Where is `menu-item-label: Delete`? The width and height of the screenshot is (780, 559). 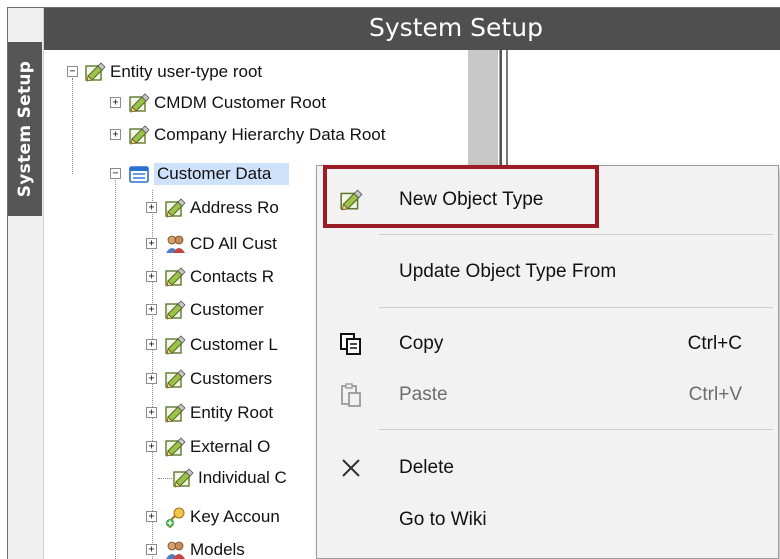 menu-item-label: Delete is located at coordinates (426, 467).